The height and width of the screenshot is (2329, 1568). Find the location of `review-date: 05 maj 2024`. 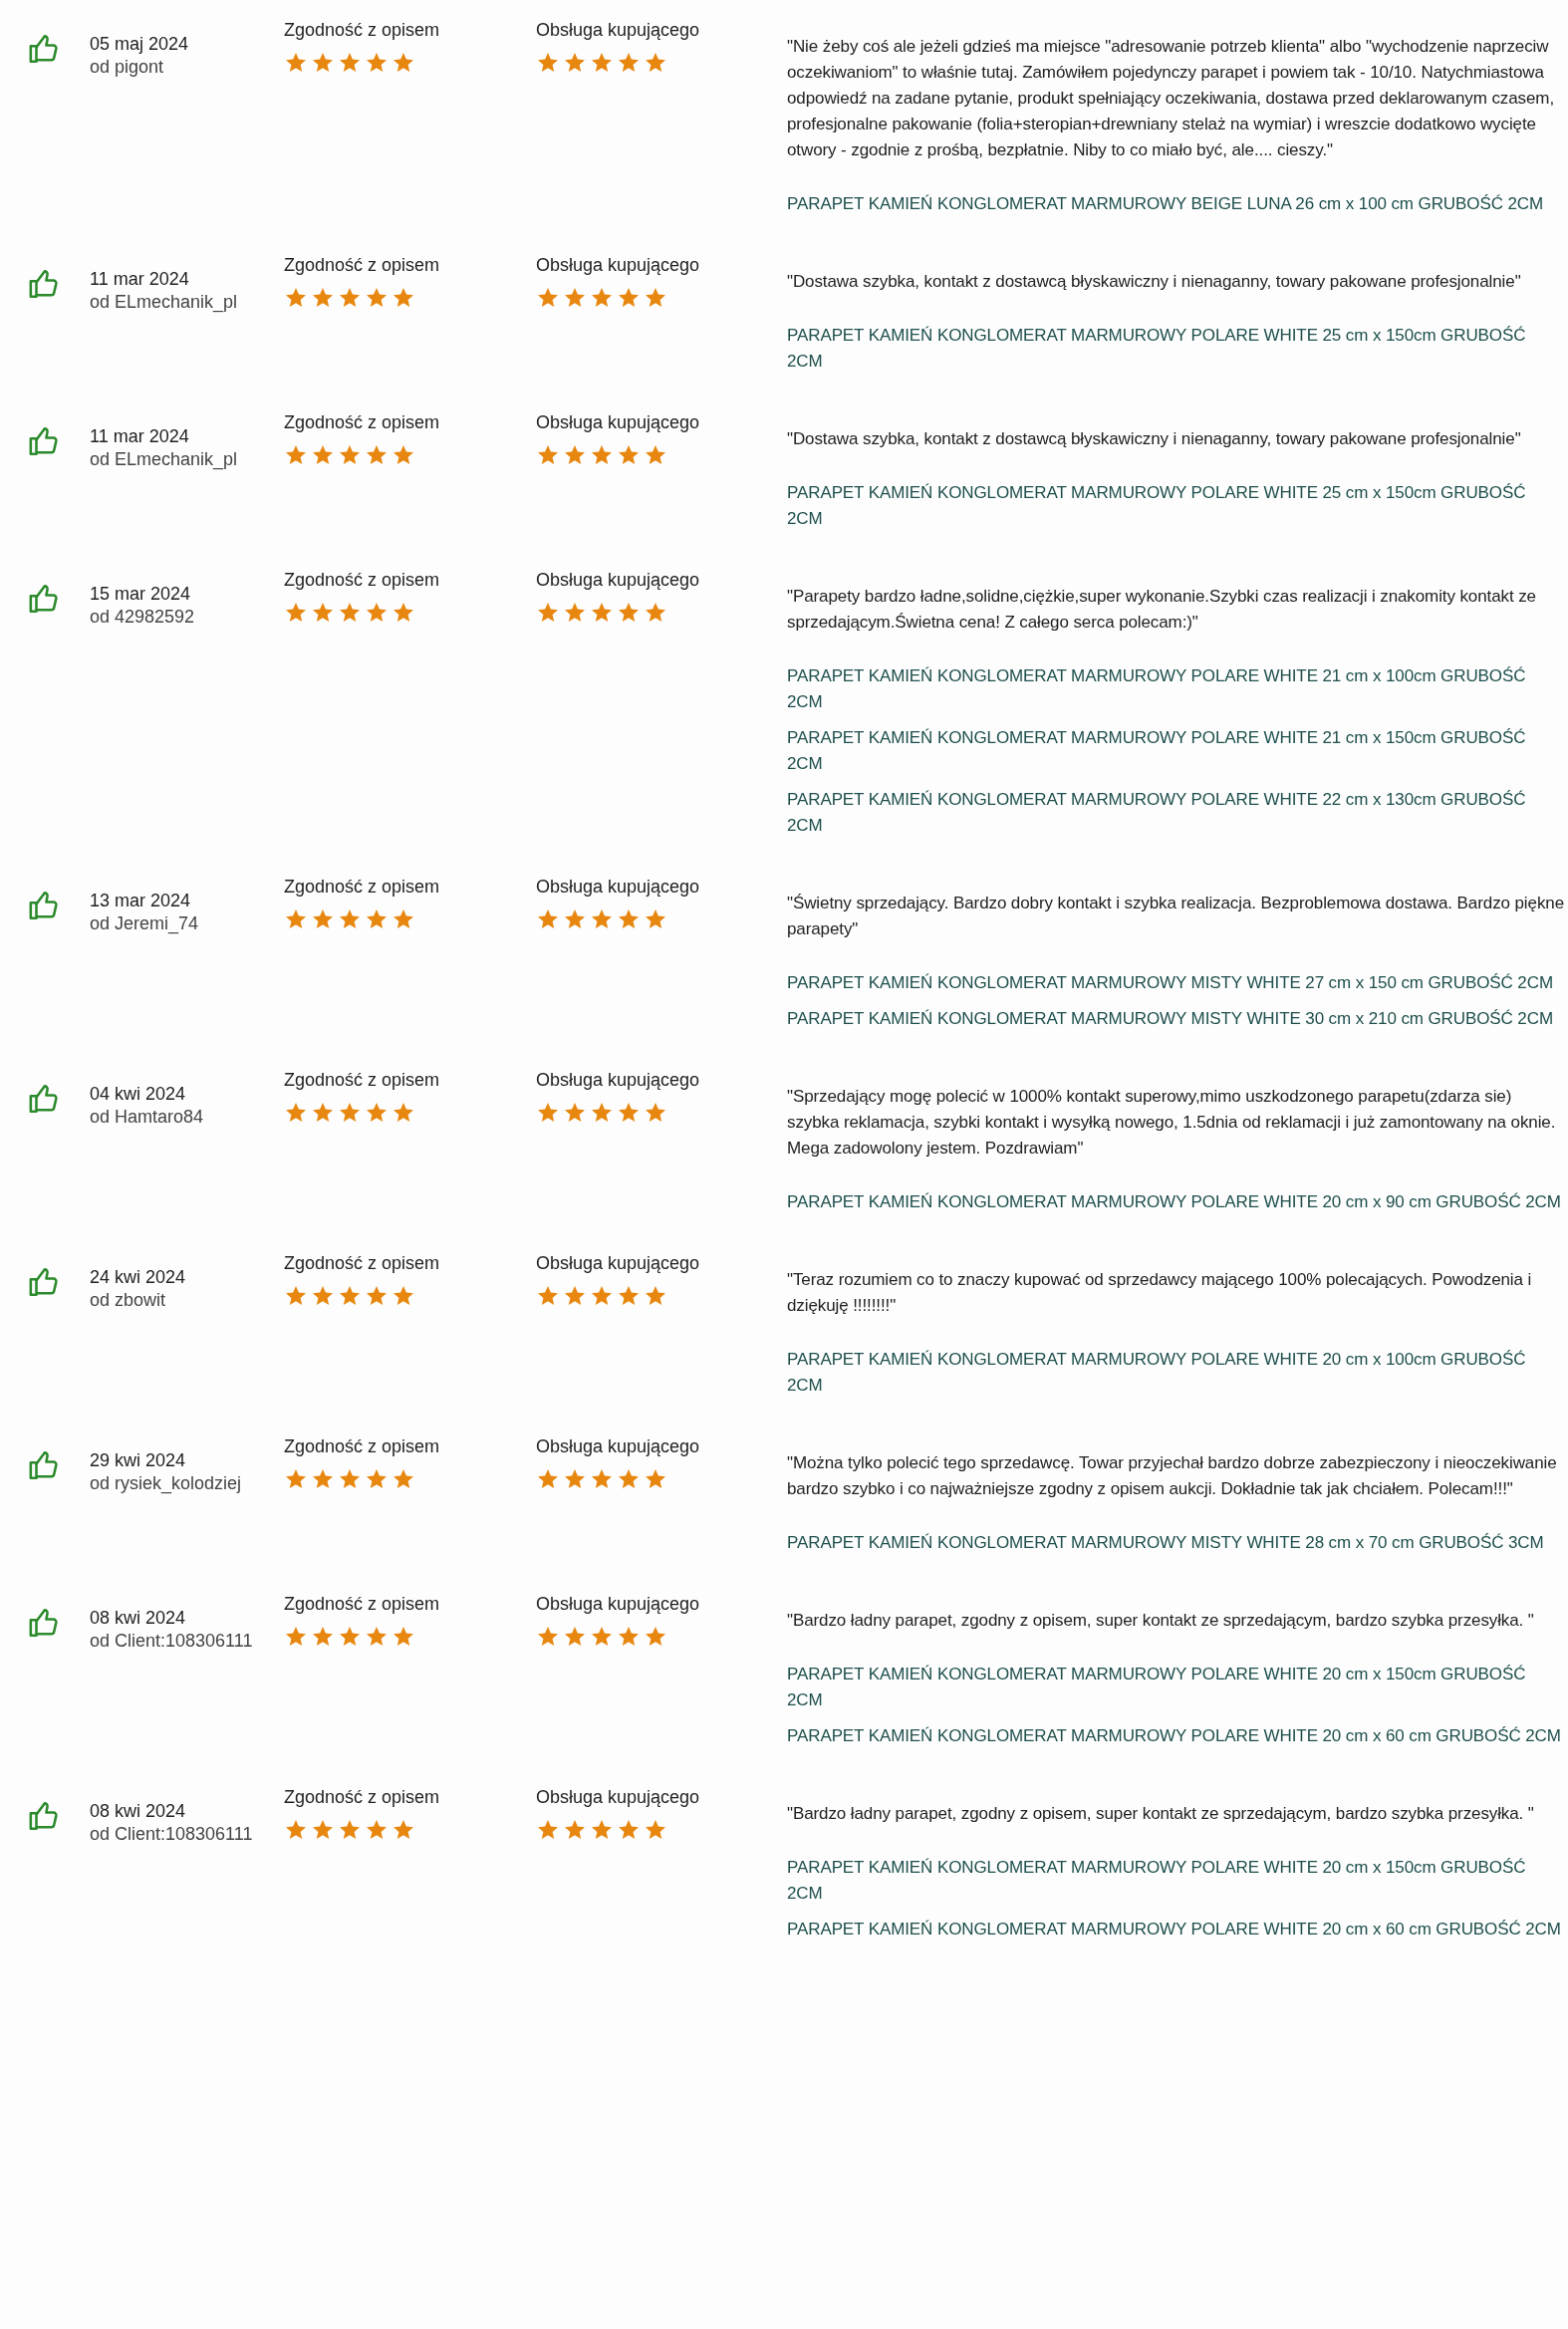

review-date: 05 maj 2024 is located at coordinates (140, 44).